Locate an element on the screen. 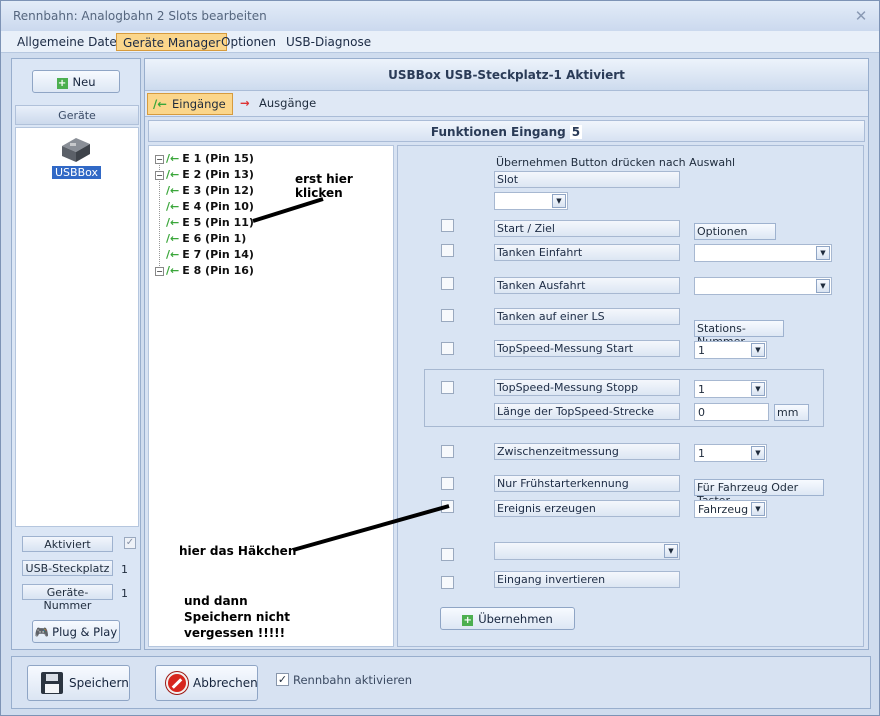 The height and width of the screenshot is (716, 880). annotation-line-click is located at coordinates (288, 210).